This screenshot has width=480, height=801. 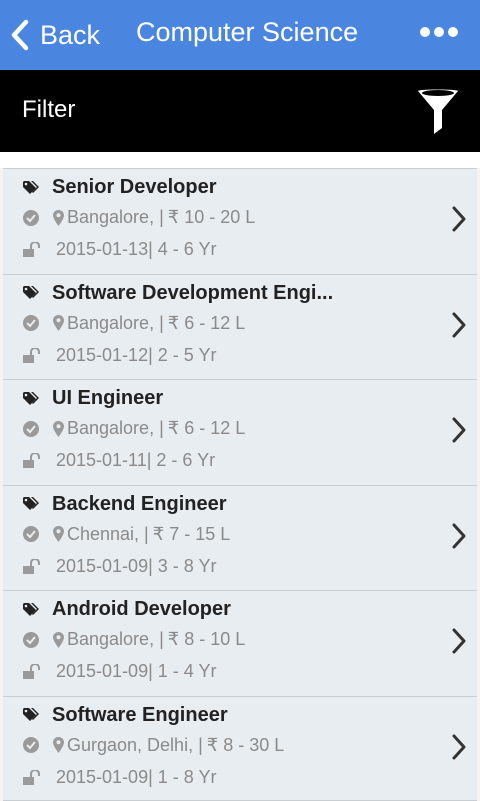 I want to click on job-date-row: 2015-01-13| 4 - 6 Yr, so click(x=119, y=249).